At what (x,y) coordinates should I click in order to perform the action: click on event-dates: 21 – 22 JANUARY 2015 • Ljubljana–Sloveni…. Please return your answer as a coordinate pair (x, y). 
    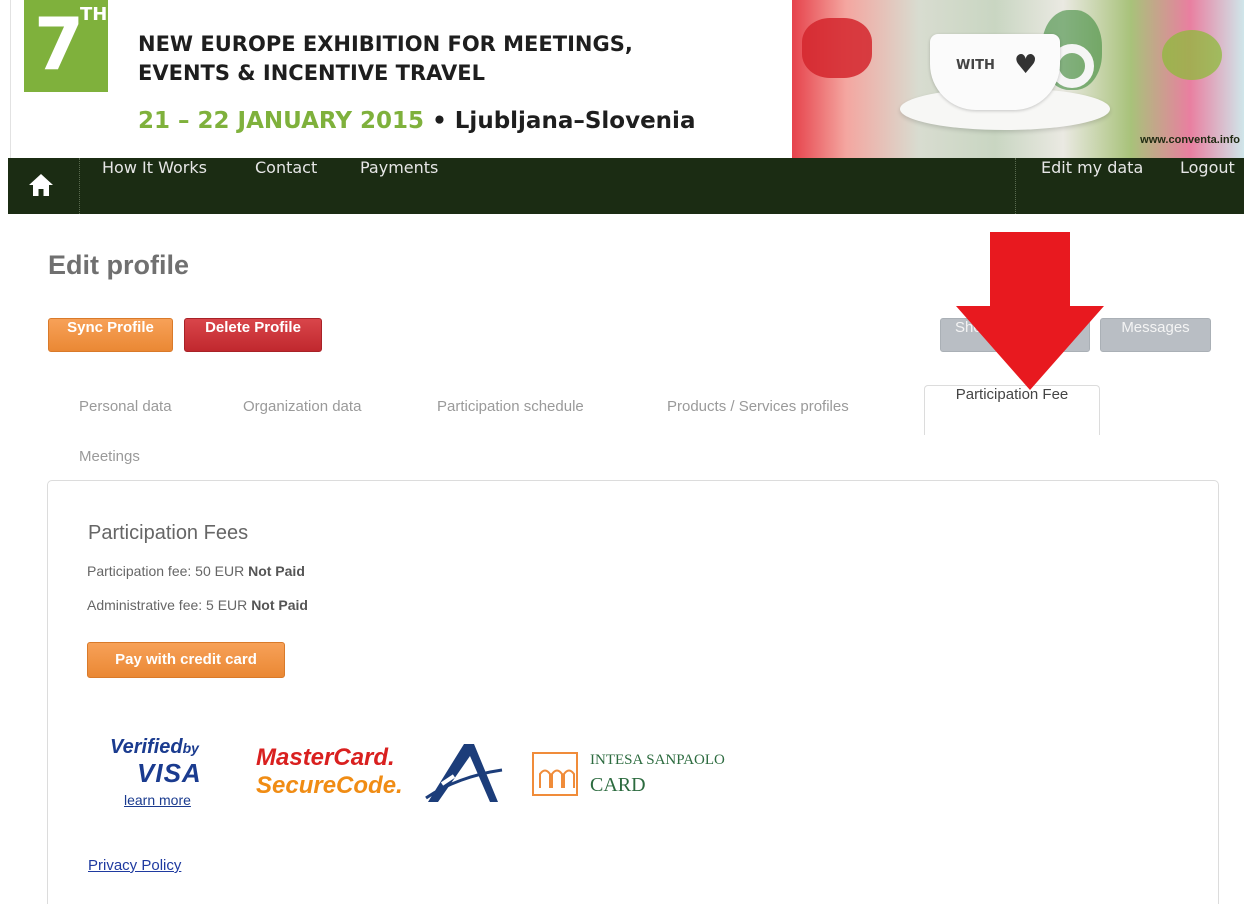
    Looking at the image, I should click on (416, 121).